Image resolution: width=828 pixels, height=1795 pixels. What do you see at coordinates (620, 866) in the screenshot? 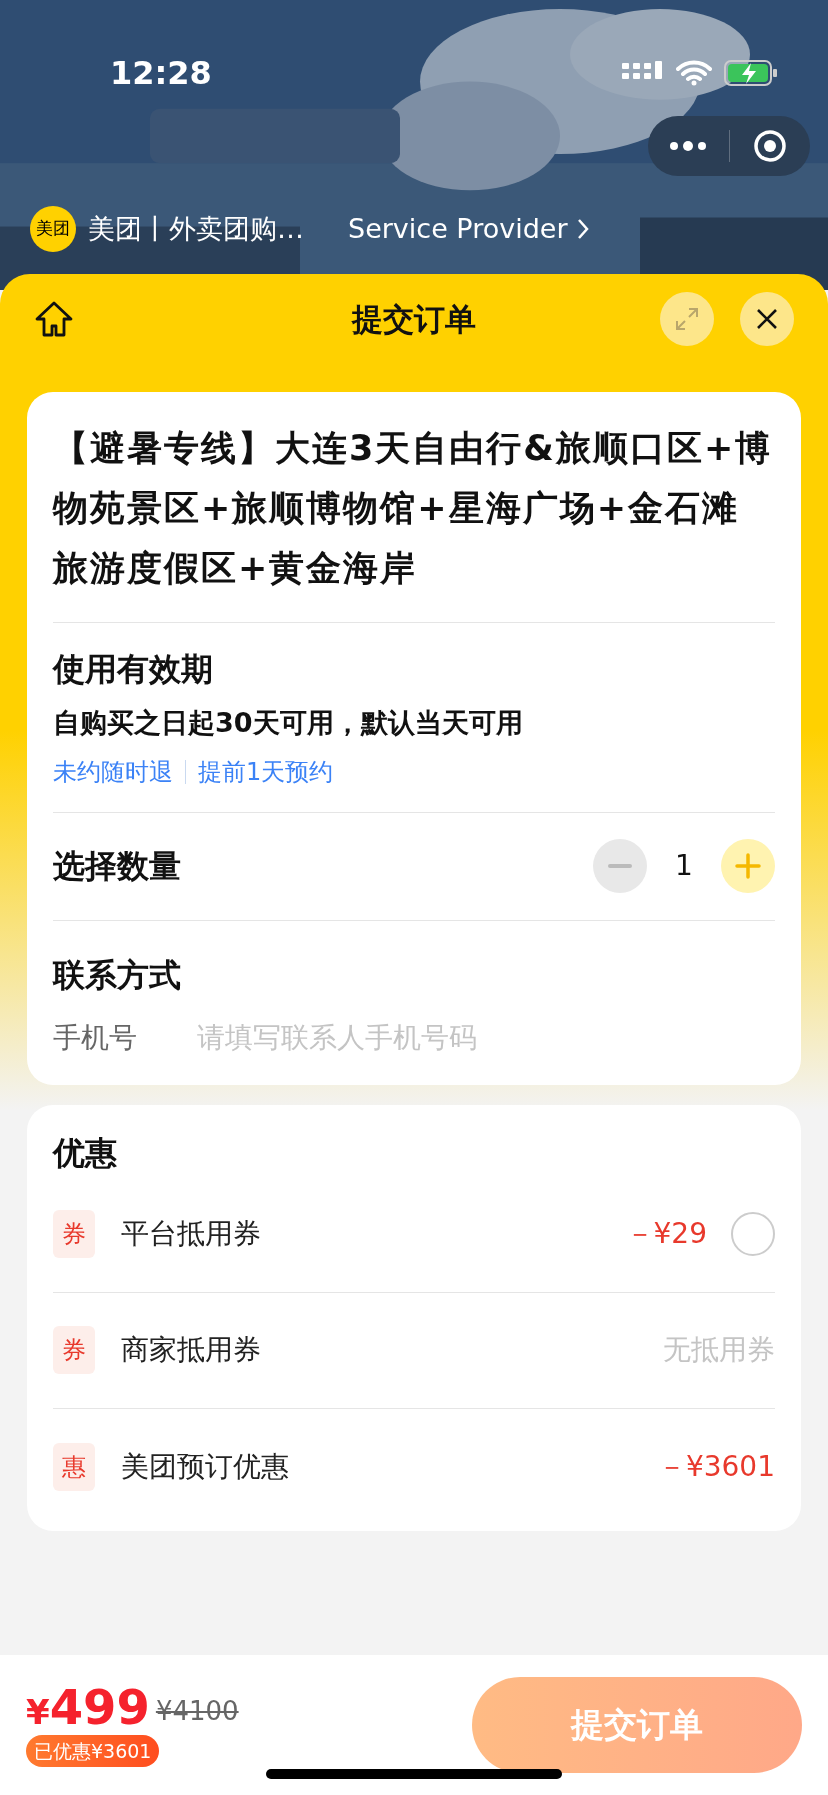
I see `minus-icon` at bounding box center [620, 866].